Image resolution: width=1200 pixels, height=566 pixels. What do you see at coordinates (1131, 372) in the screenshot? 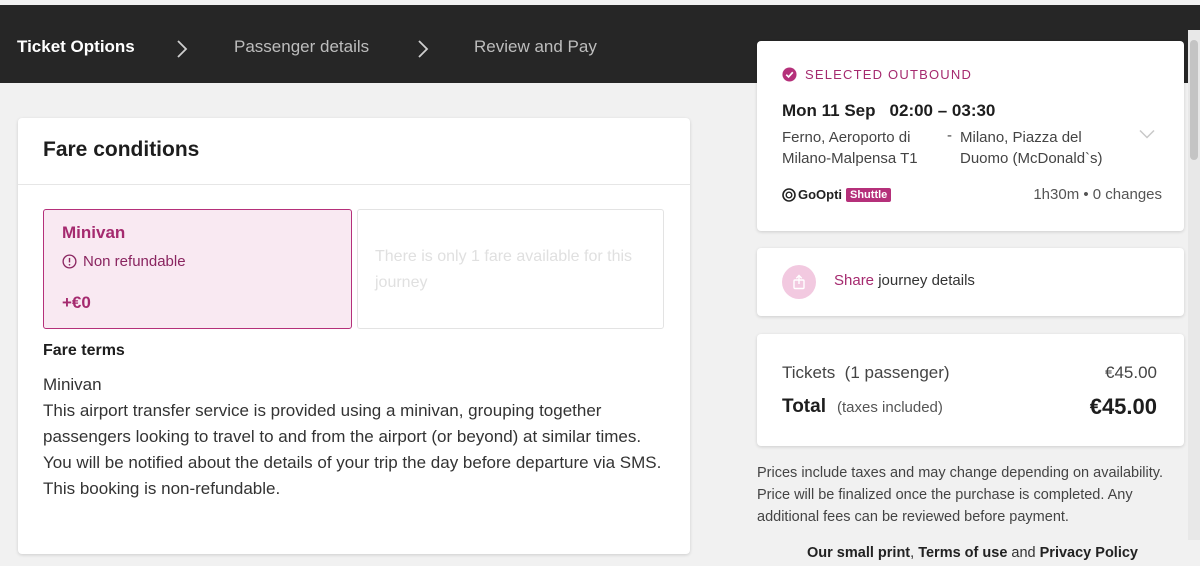
I see `tickets-amount: €45.00` at bounding box center [1131, 372].